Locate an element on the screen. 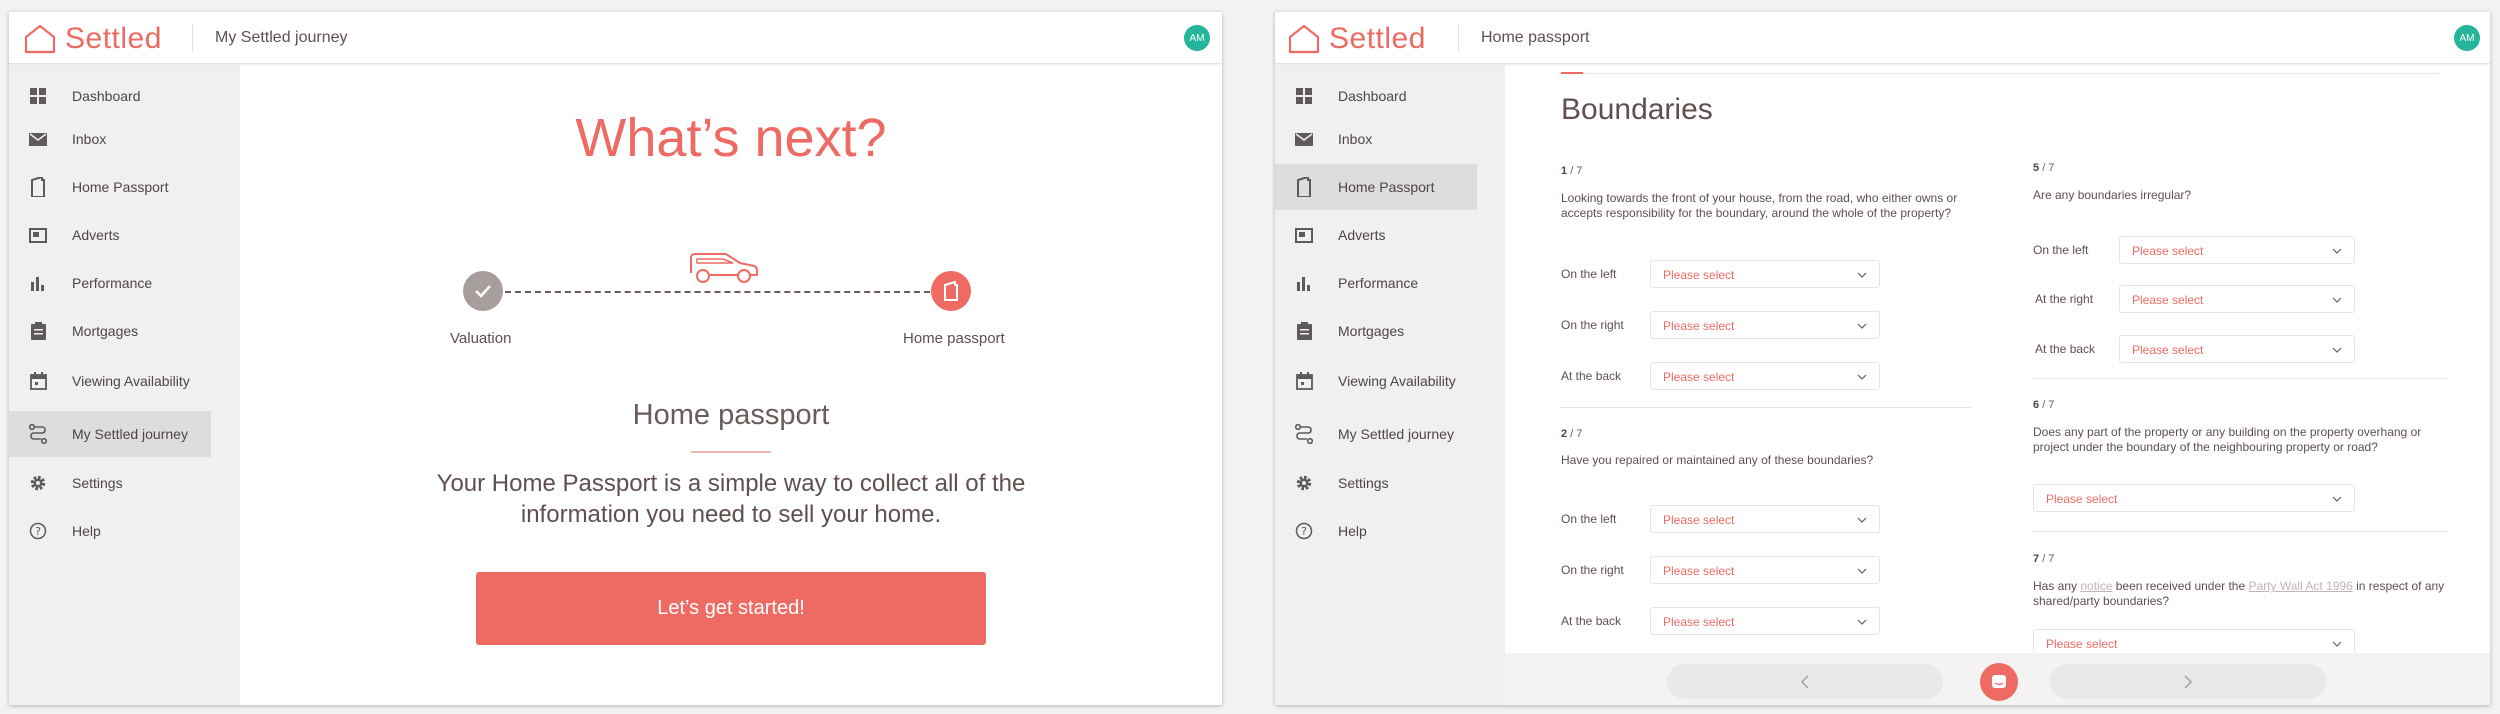  select-q1-back: Please select is located at coordinates (1765, 376).